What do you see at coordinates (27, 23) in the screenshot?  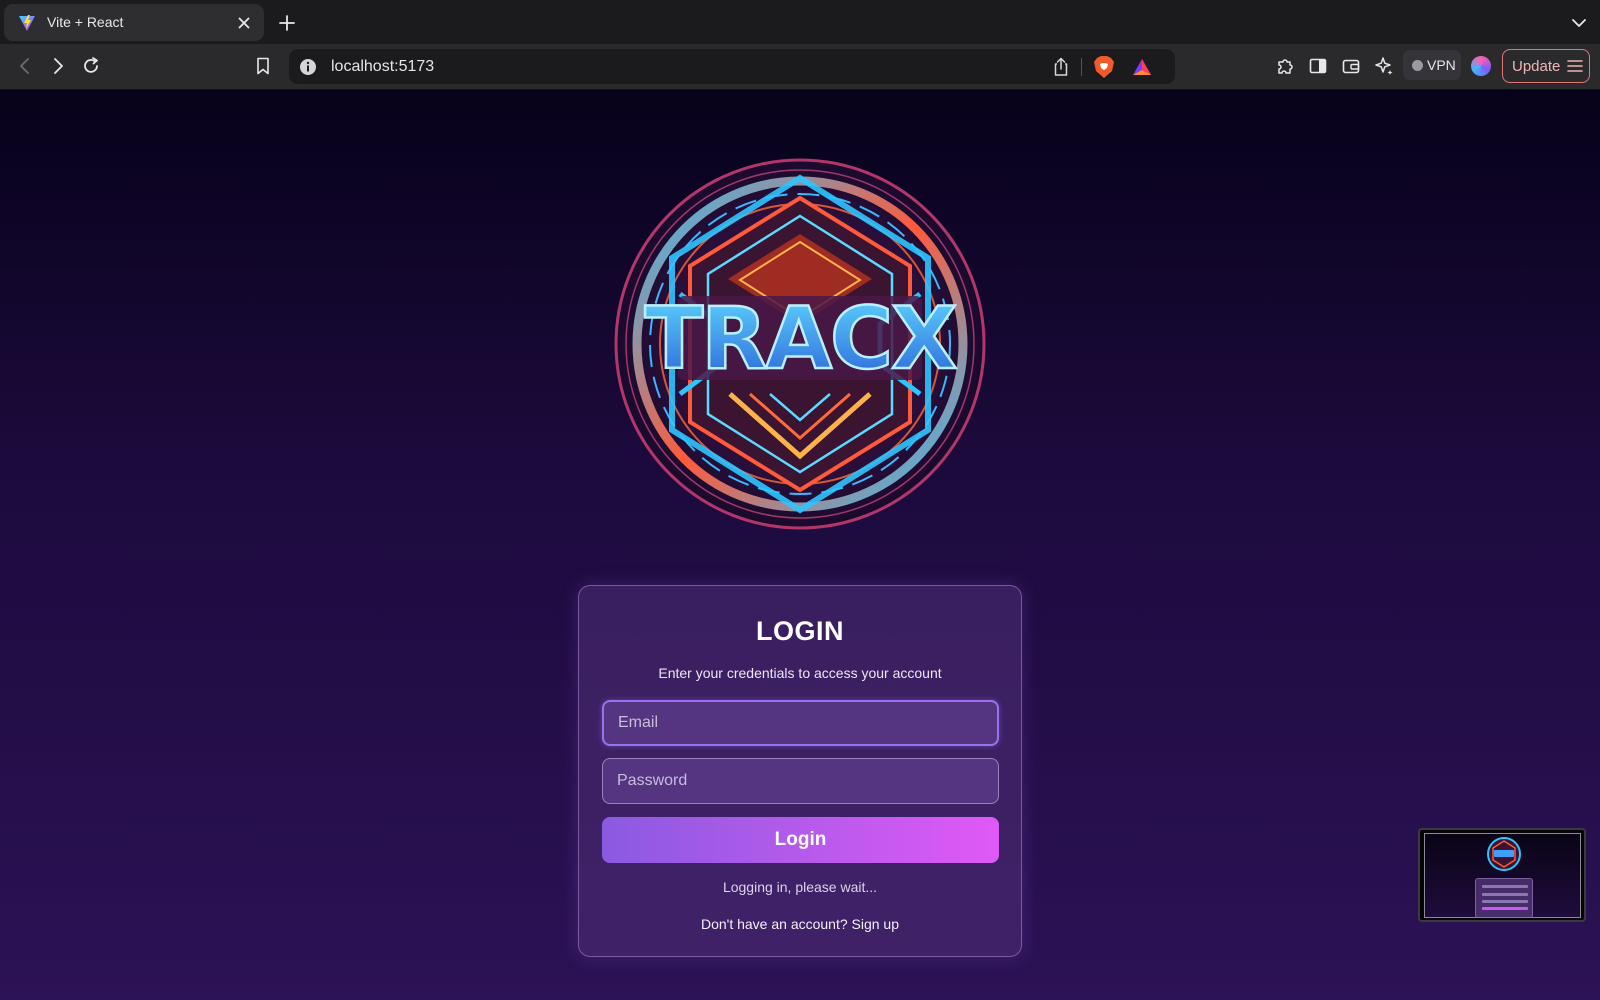 I see `vite-icon` at bounding box center [27, 23].